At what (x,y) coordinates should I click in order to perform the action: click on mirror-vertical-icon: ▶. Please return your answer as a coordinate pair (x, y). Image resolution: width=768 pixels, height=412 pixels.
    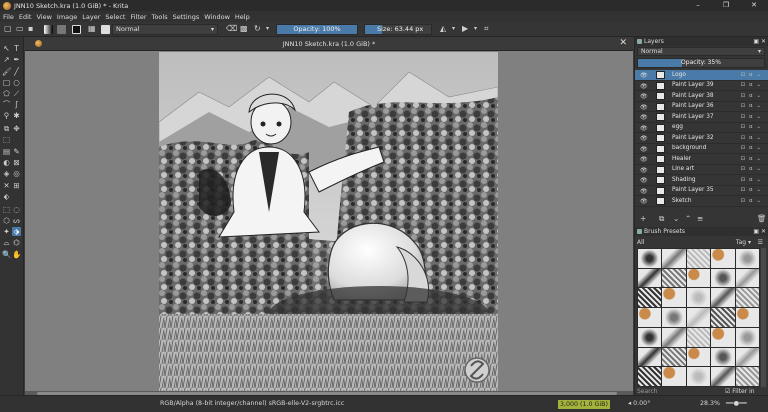
    Looking at the image, I should click on (465, 29).